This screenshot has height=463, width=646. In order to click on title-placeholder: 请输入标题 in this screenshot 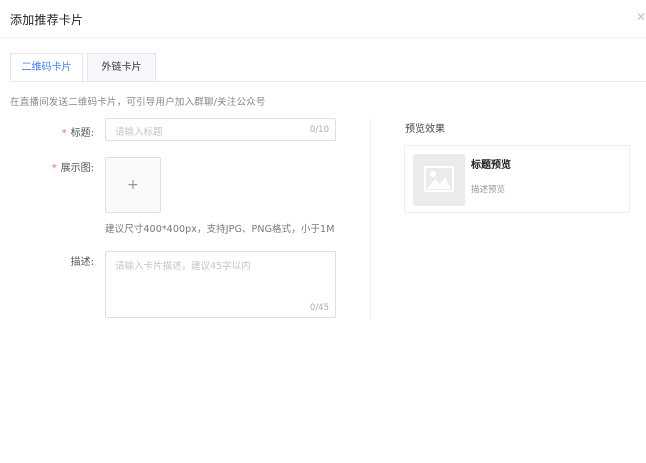, I will do `click(139, 132)`.